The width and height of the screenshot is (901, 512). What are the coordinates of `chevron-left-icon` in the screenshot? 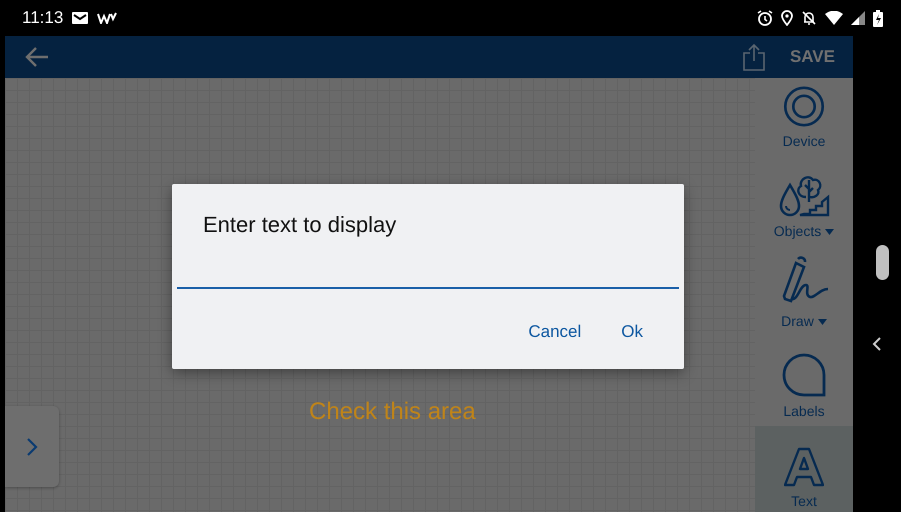 It's located at (877, 344).